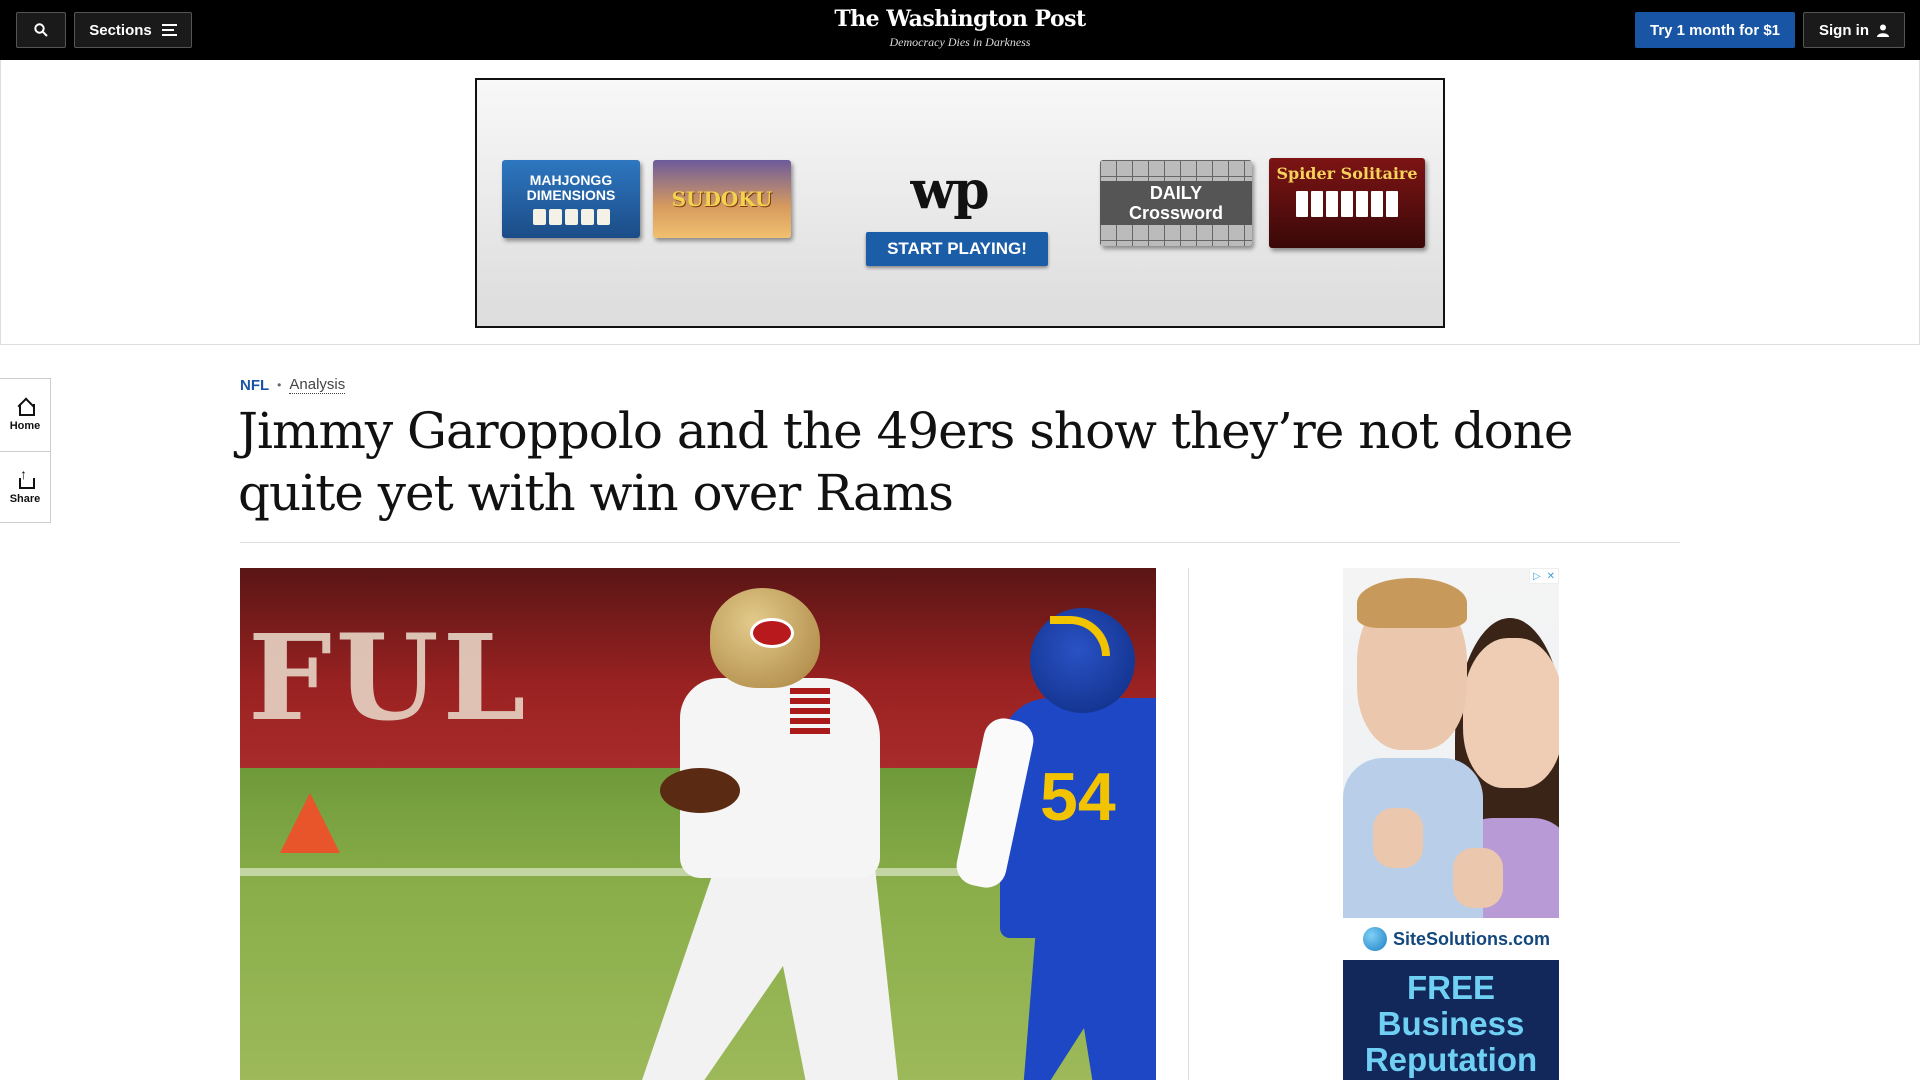 The image size is (1920, 1080). I want to click on crossword-tile: DAILY Crossword, so click(1176, 203).